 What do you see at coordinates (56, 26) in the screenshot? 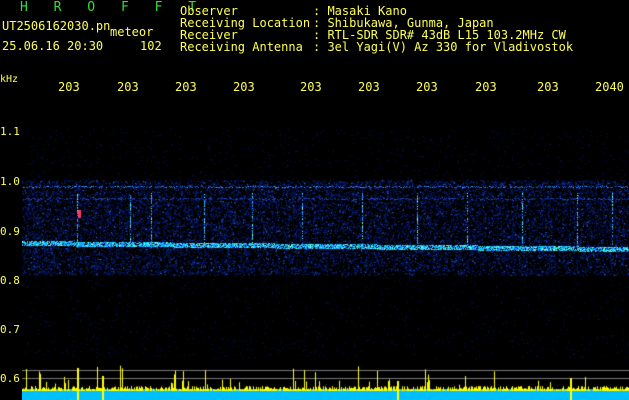
I see `filename-label: UT2506162030.pn` at bounding box center [56, 26].